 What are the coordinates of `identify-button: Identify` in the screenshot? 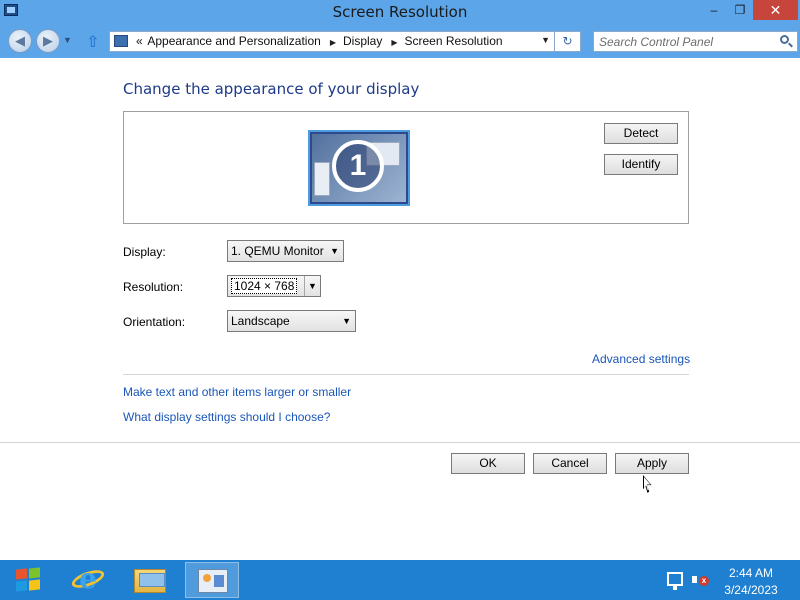 It's located at (641, 164).